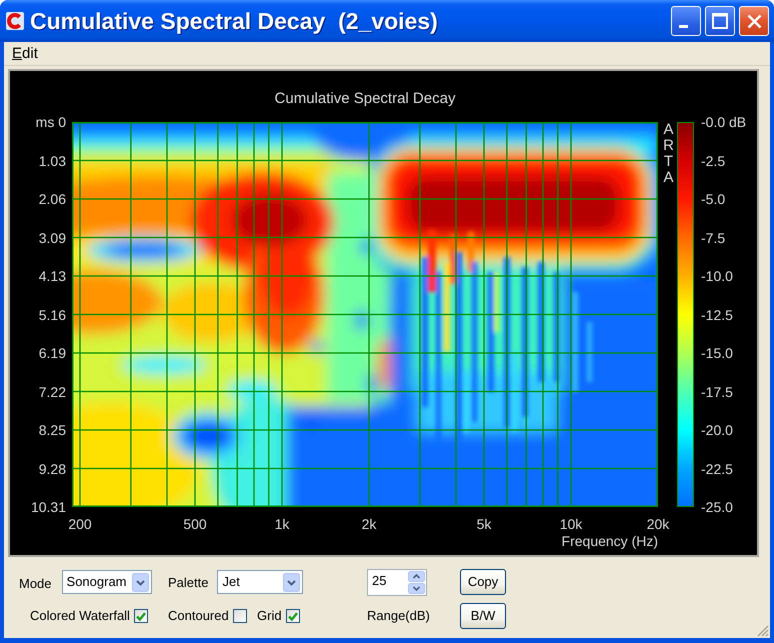  Describe the element at coordinates (195, 524) in the screenshot. I see `x-axis-label: 500` at that location.